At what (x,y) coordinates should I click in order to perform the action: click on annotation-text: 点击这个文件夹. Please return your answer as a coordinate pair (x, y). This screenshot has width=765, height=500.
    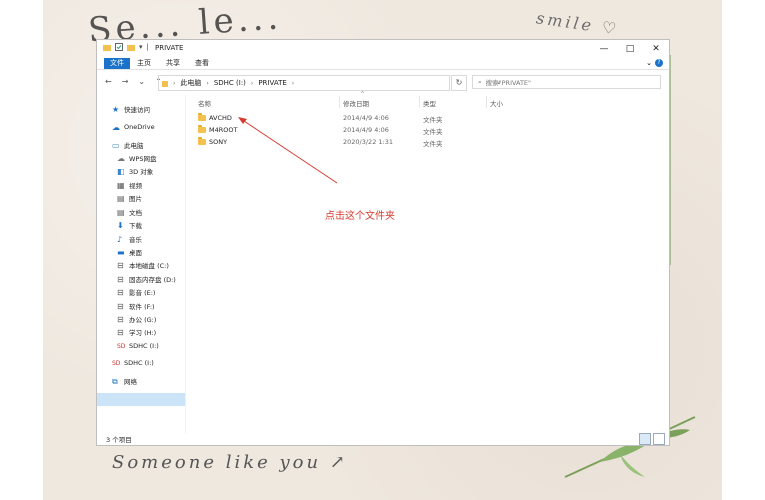
    Looking at the image, I should click on (360, 216).